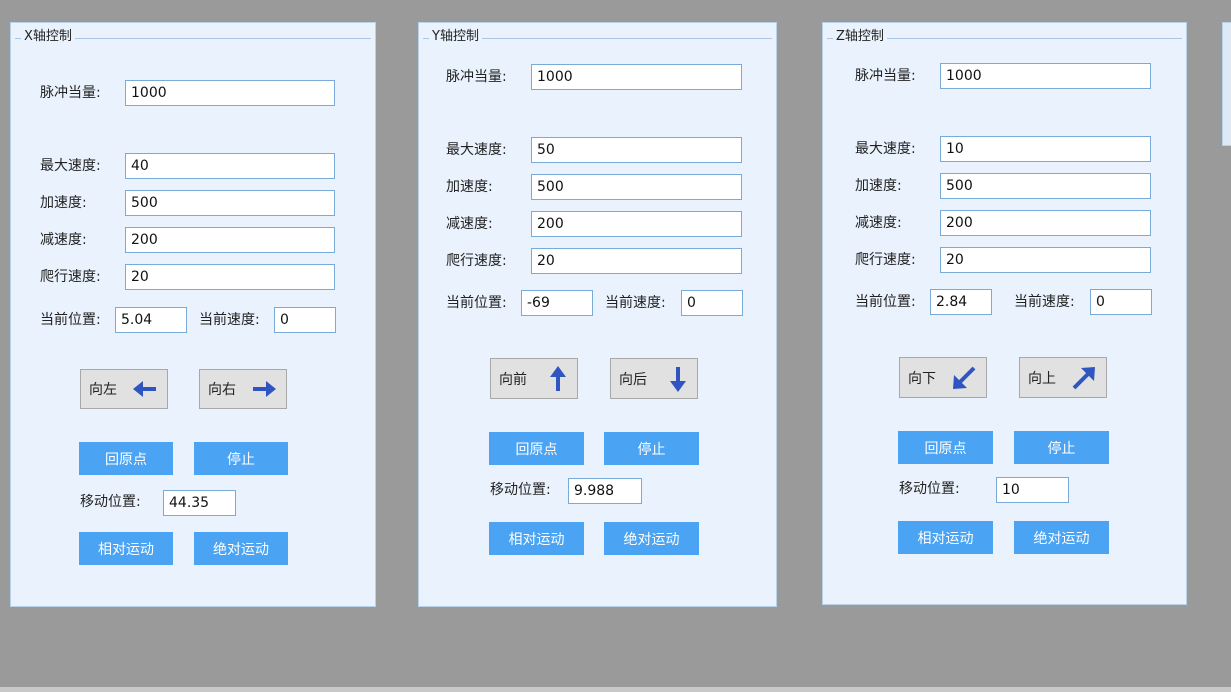  What do you see at coordinates (678, 379) in the screenshot?
I see `arrow-down-icon` at bounding box center [678, 379].